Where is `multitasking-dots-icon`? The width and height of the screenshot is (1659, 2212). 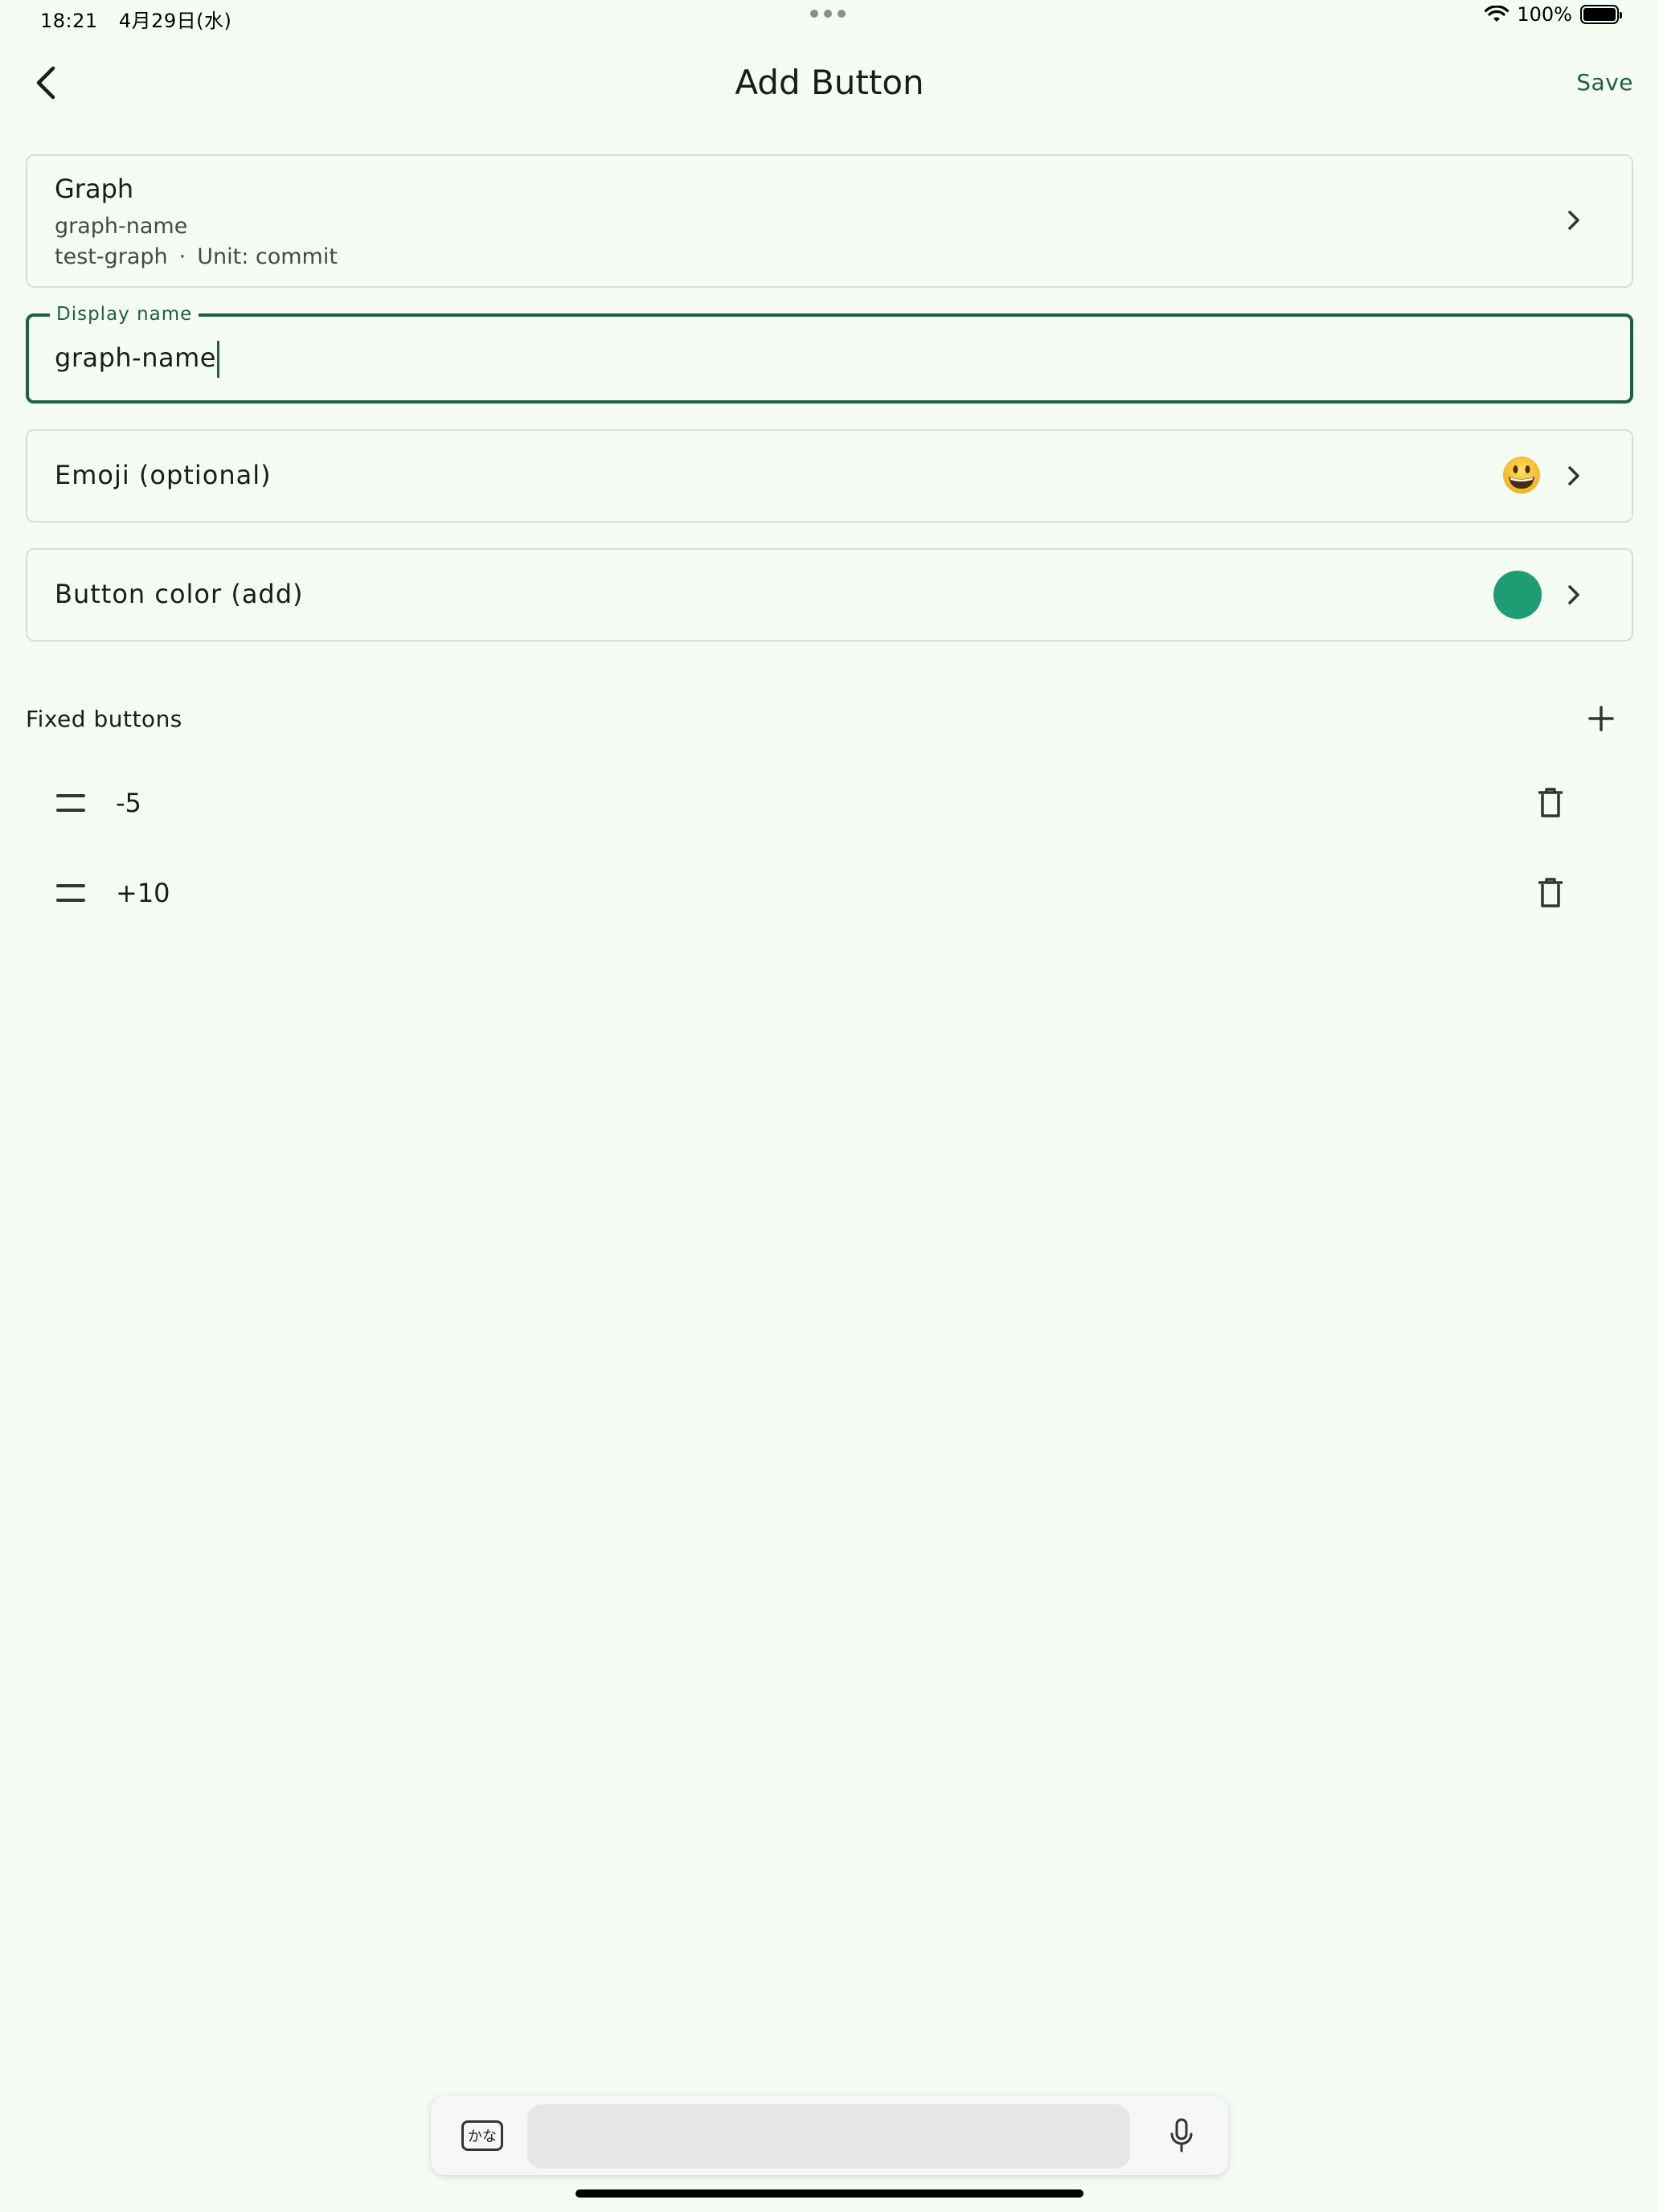 multitasking-dots-icon is located at coordinates (830, 14).